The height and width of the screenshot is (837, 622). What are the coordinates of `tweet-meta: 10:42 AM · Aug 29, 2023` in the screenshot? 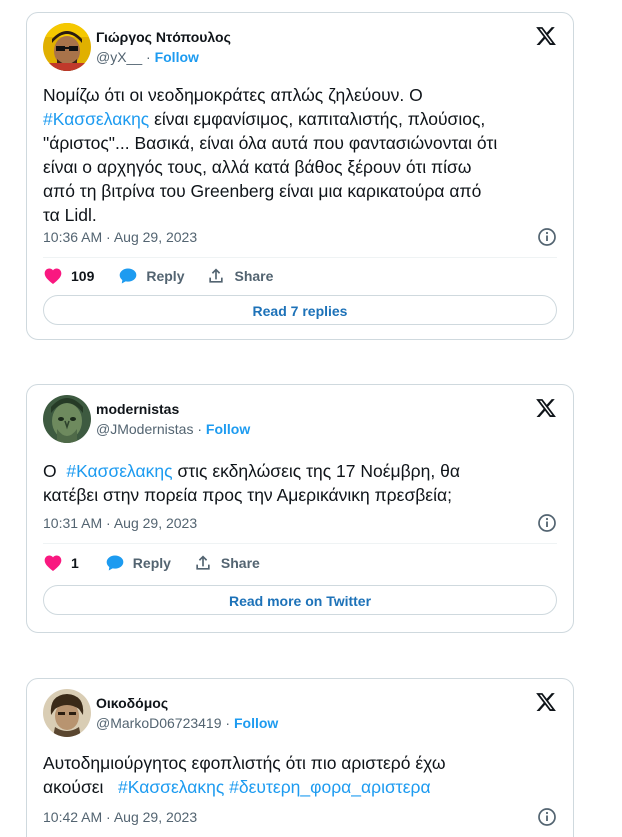 It's located at (300, 817).